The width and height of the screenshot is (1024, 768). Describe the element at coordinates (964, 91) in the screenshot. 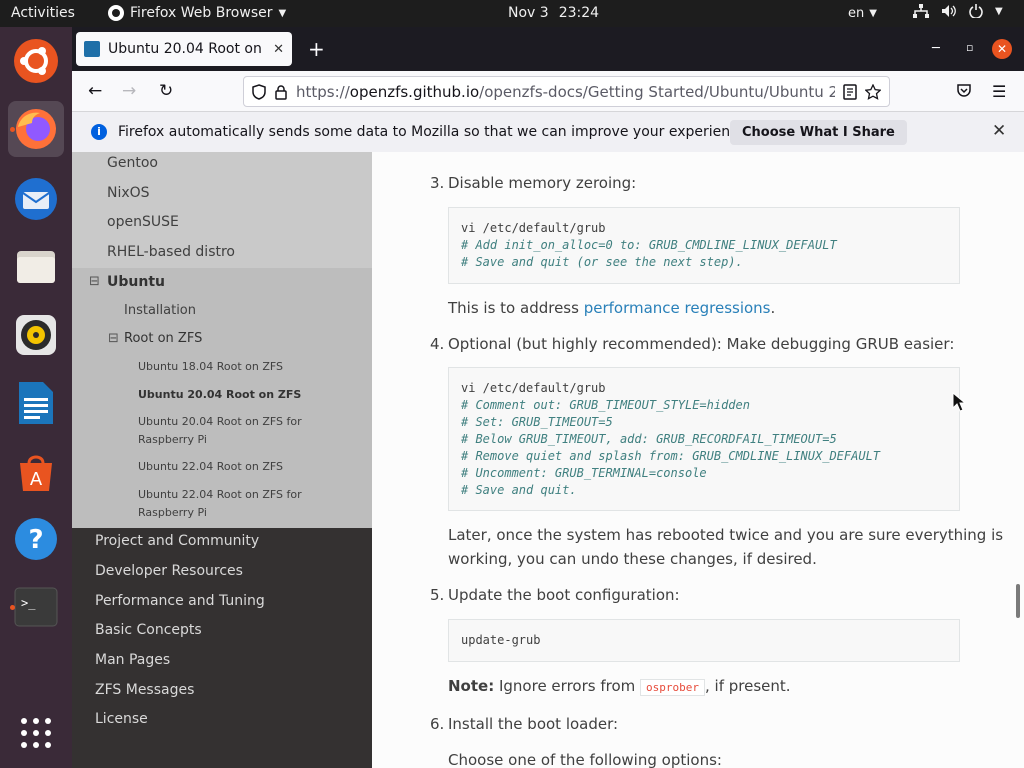

I see `pocket-icon` at that location.